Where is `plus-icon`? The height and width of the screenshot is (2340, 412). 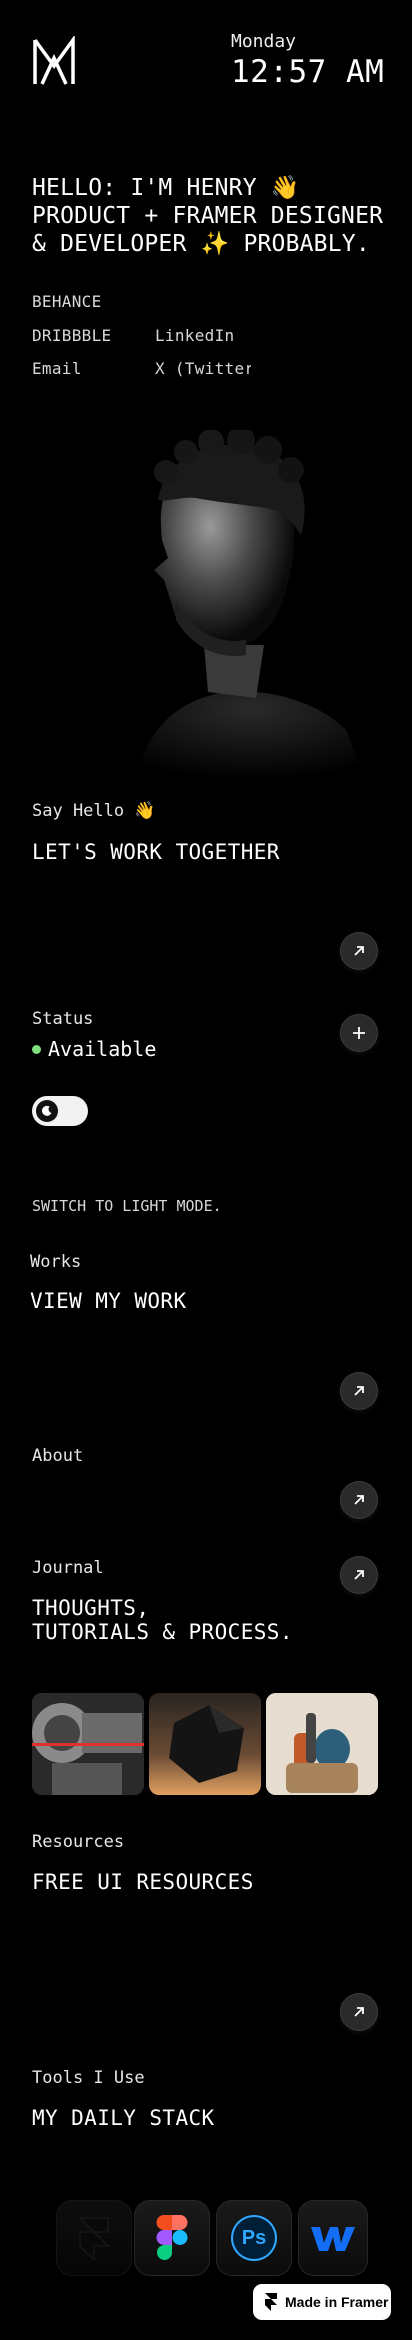 plus-icon is located at coordinates (359, 1033).